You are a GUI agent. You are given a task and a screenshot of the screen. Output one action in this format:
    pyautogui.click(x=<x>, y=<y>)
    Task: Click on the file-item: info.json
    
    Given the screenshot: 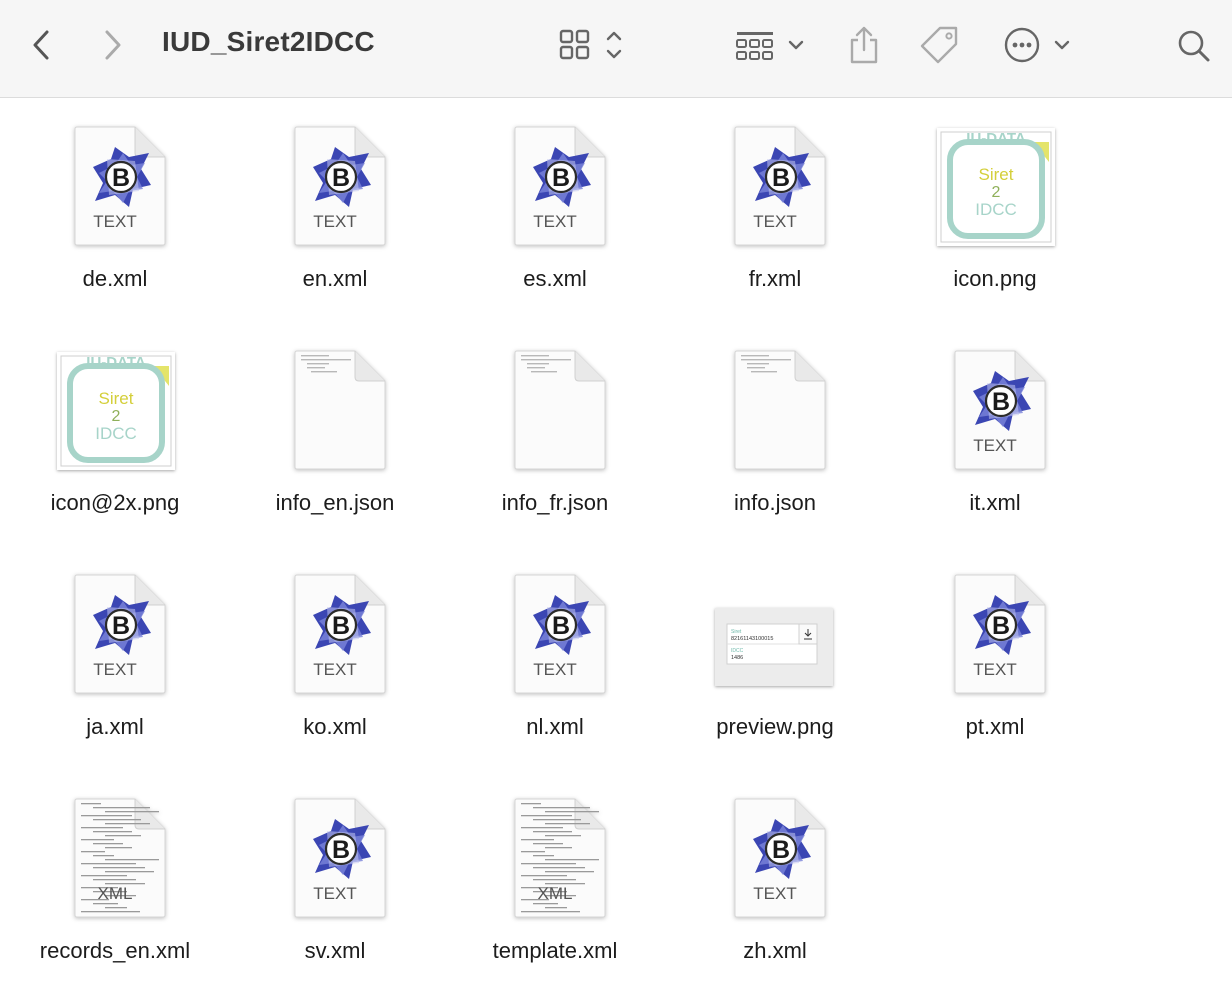 What is the action you would take?
    pyautogui.click(x=775, y=434)
    